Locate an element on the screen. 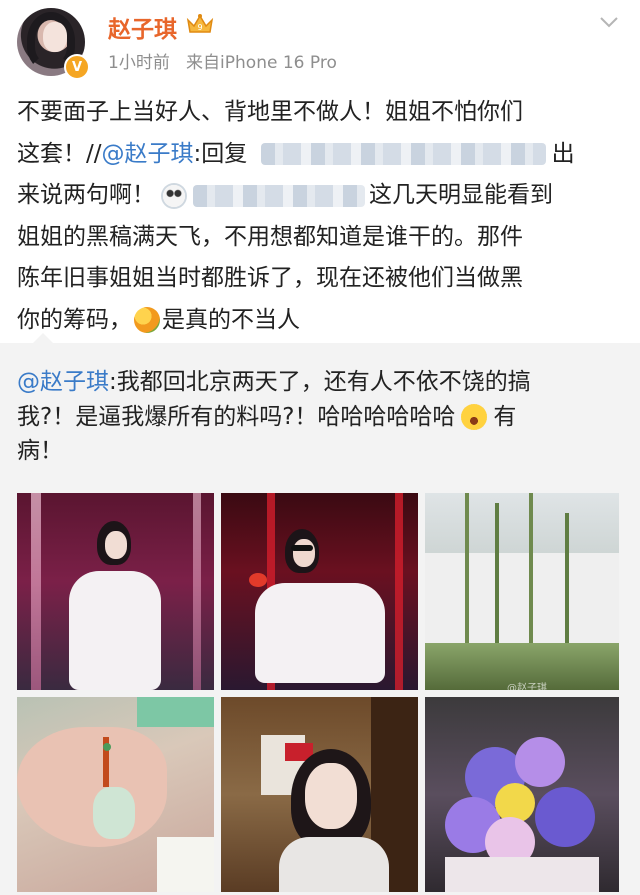 This screenshot has height=895, width=640. text-segment: 你的筹码， is located at coordinates (74, 319).